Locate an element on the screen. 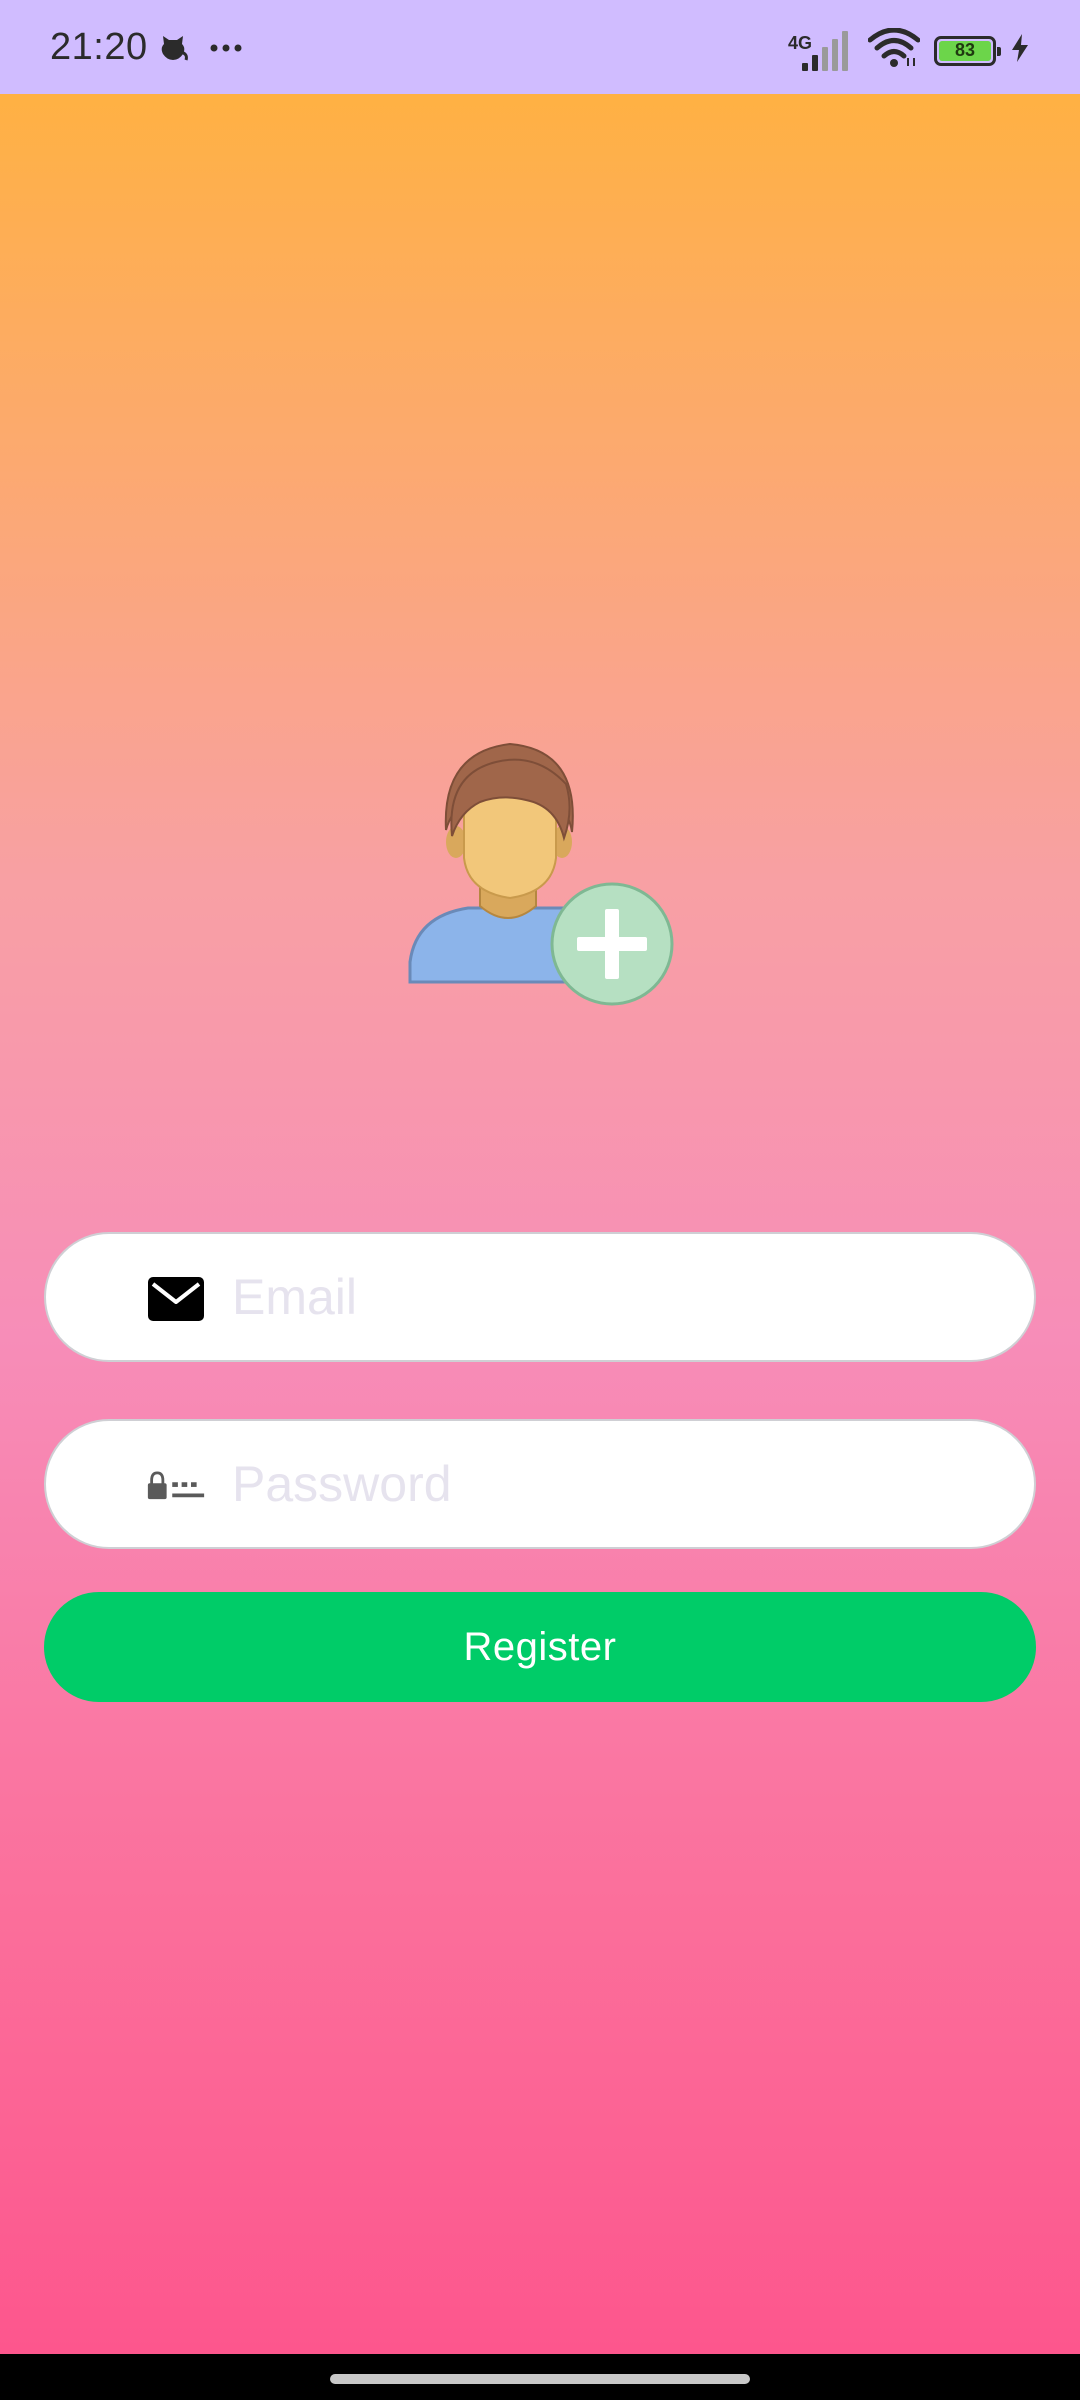 The width and height of the screenshot is (1080, 2400). password-field is located at coordinates (540, 1484).